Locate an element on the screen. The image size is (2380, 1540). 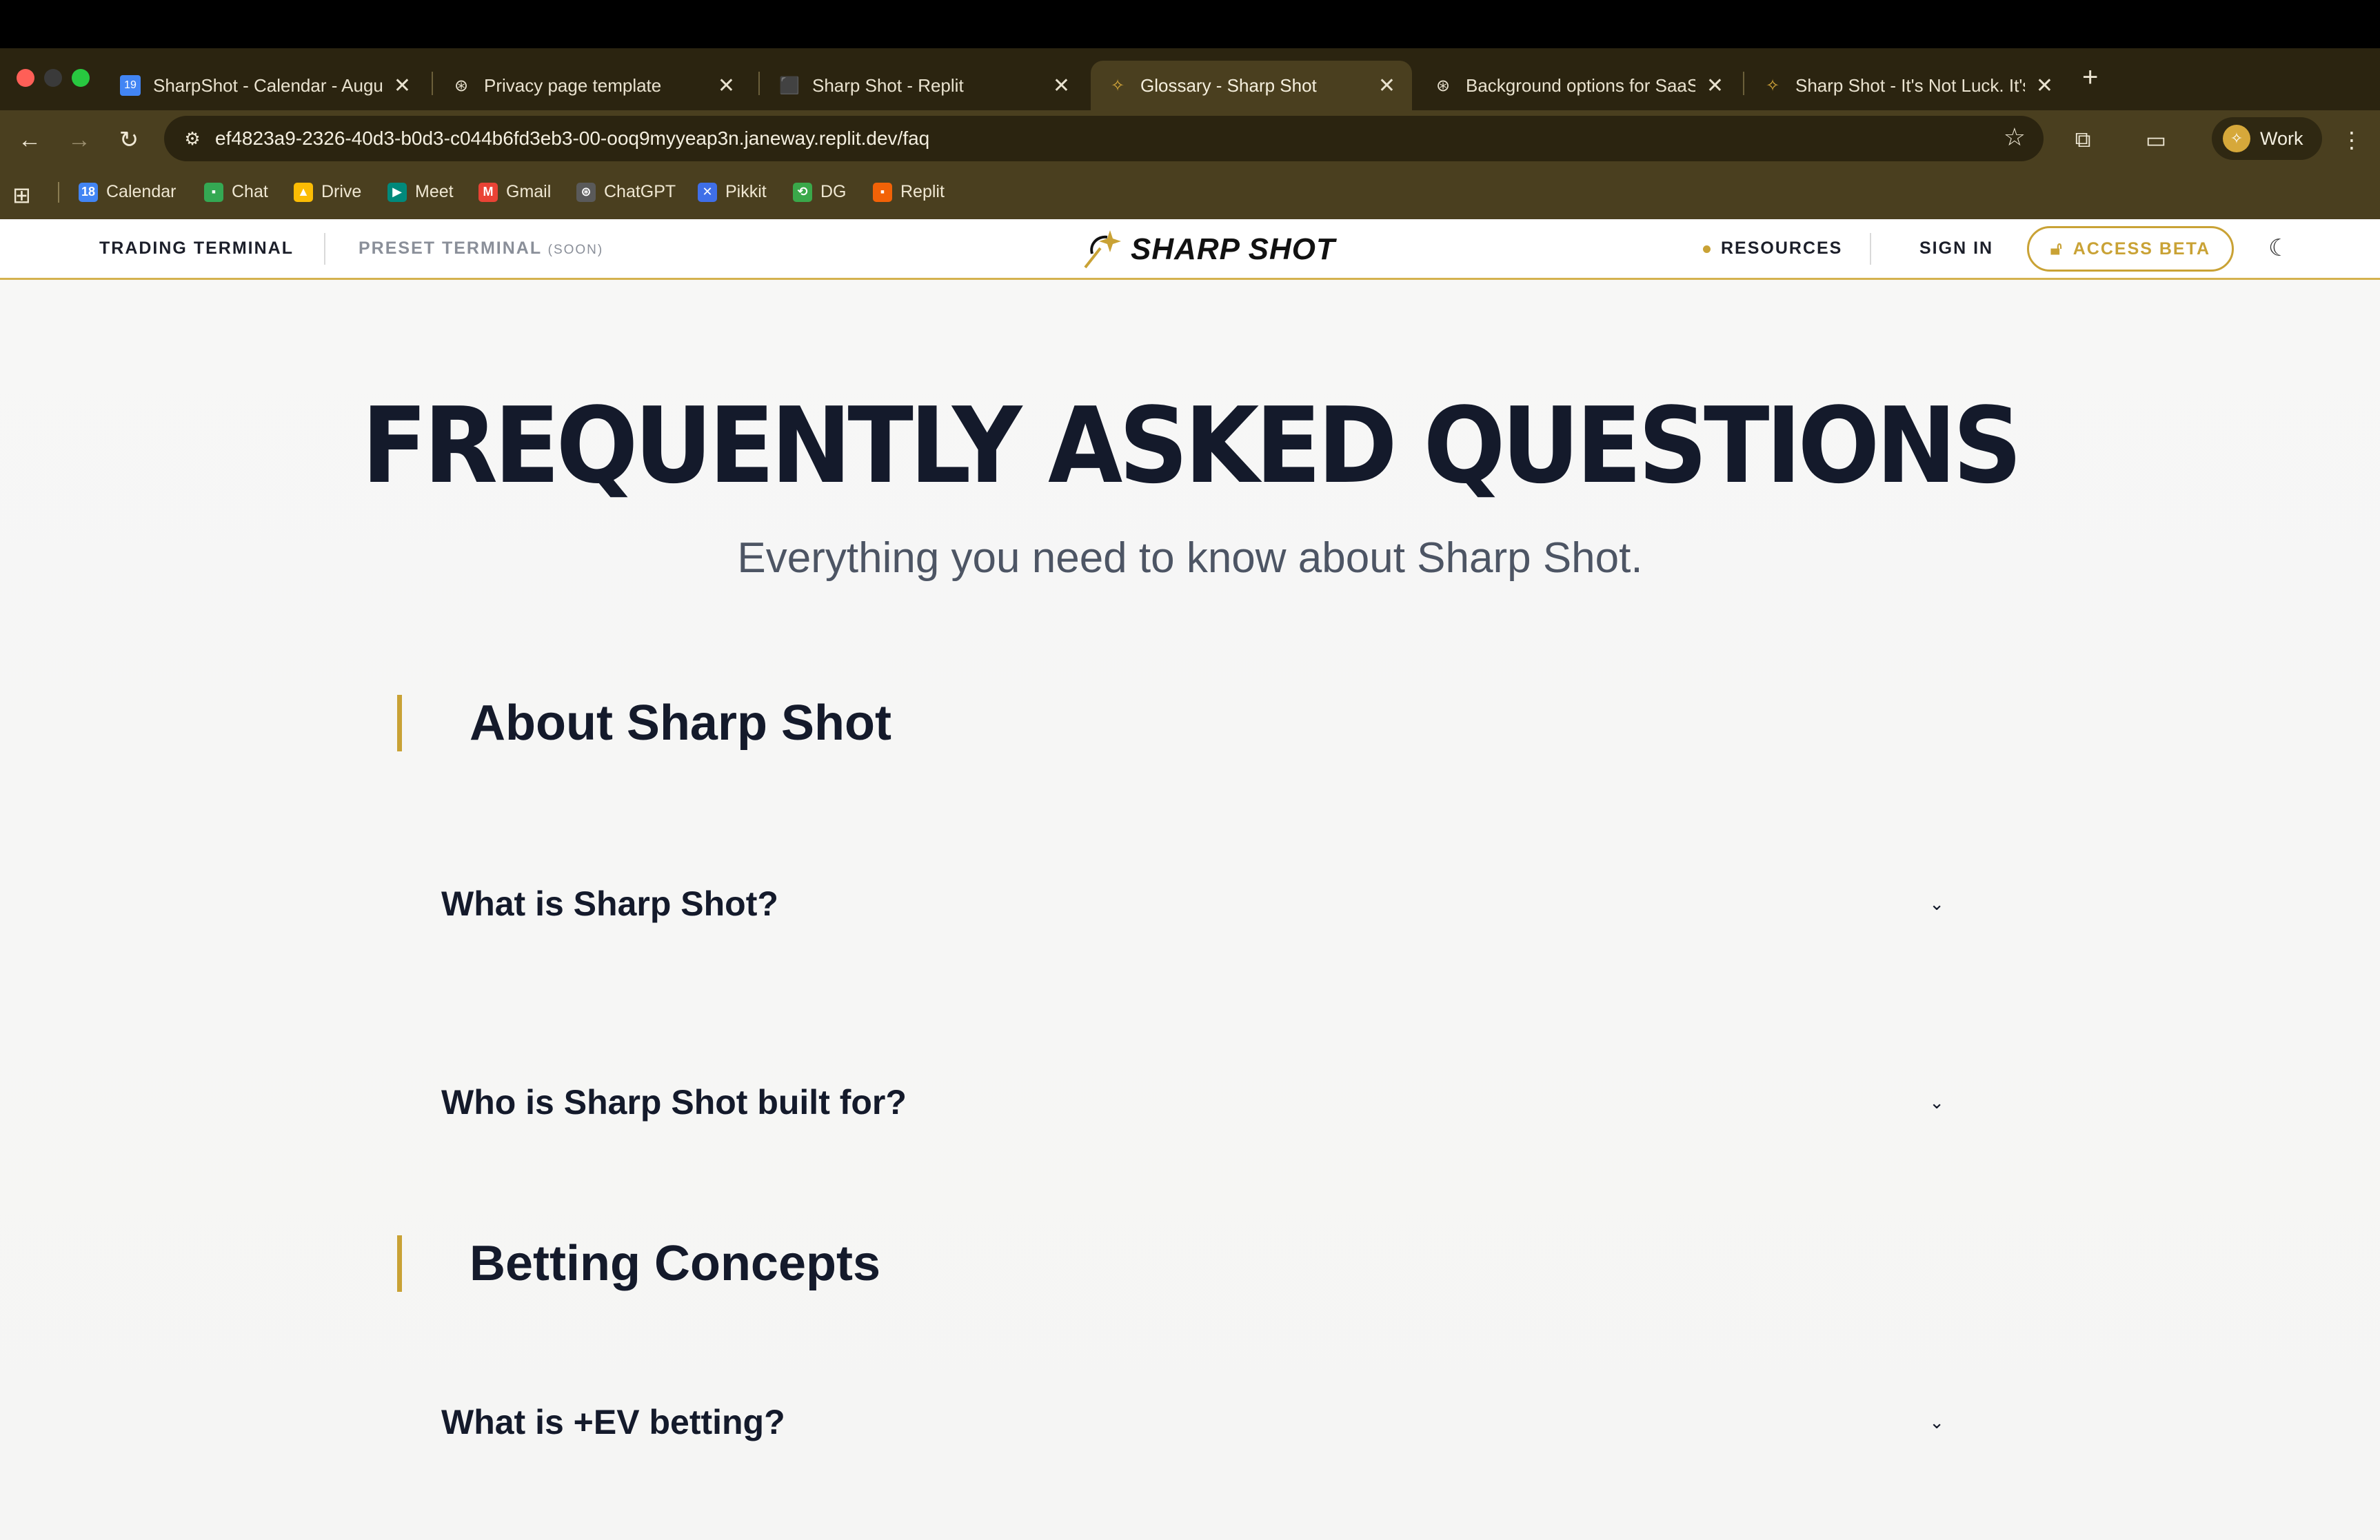
dg-icon: ⟲ is located at coordinates (802, 192).